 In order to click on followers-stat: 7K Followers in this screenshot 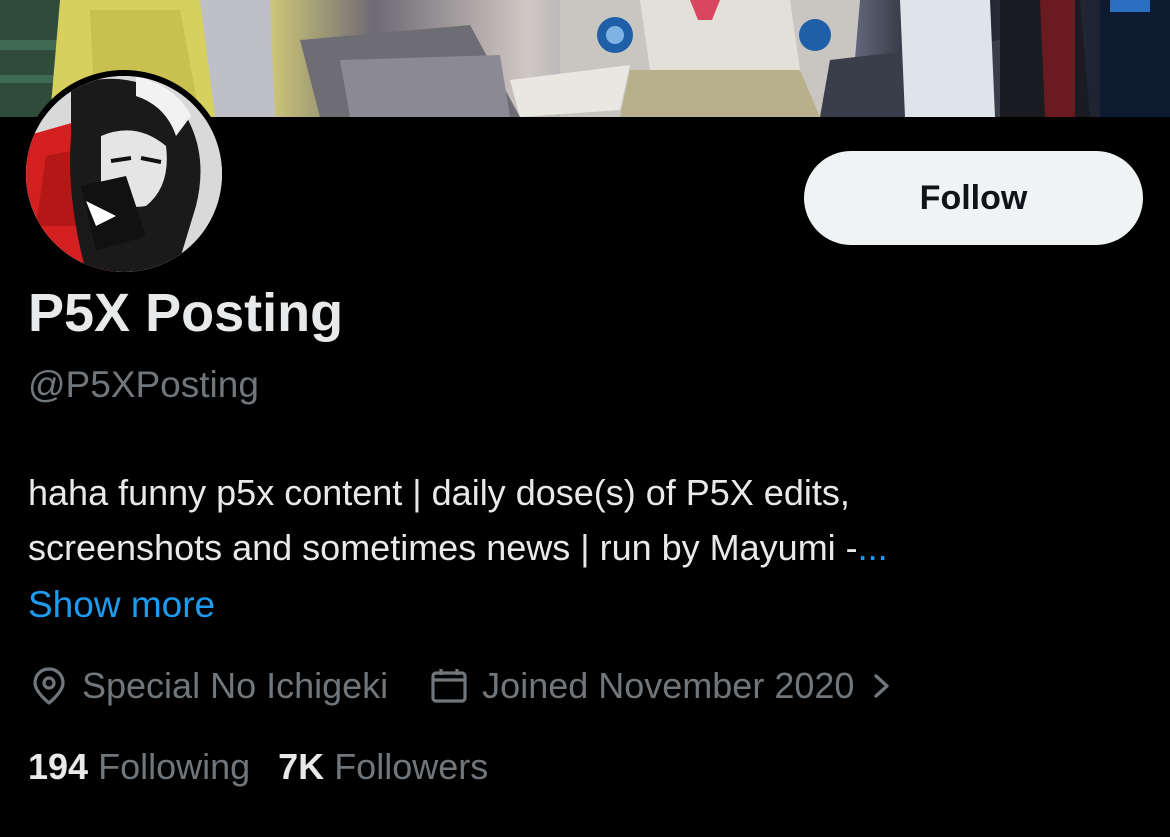, I will do `click(383, 767)`.